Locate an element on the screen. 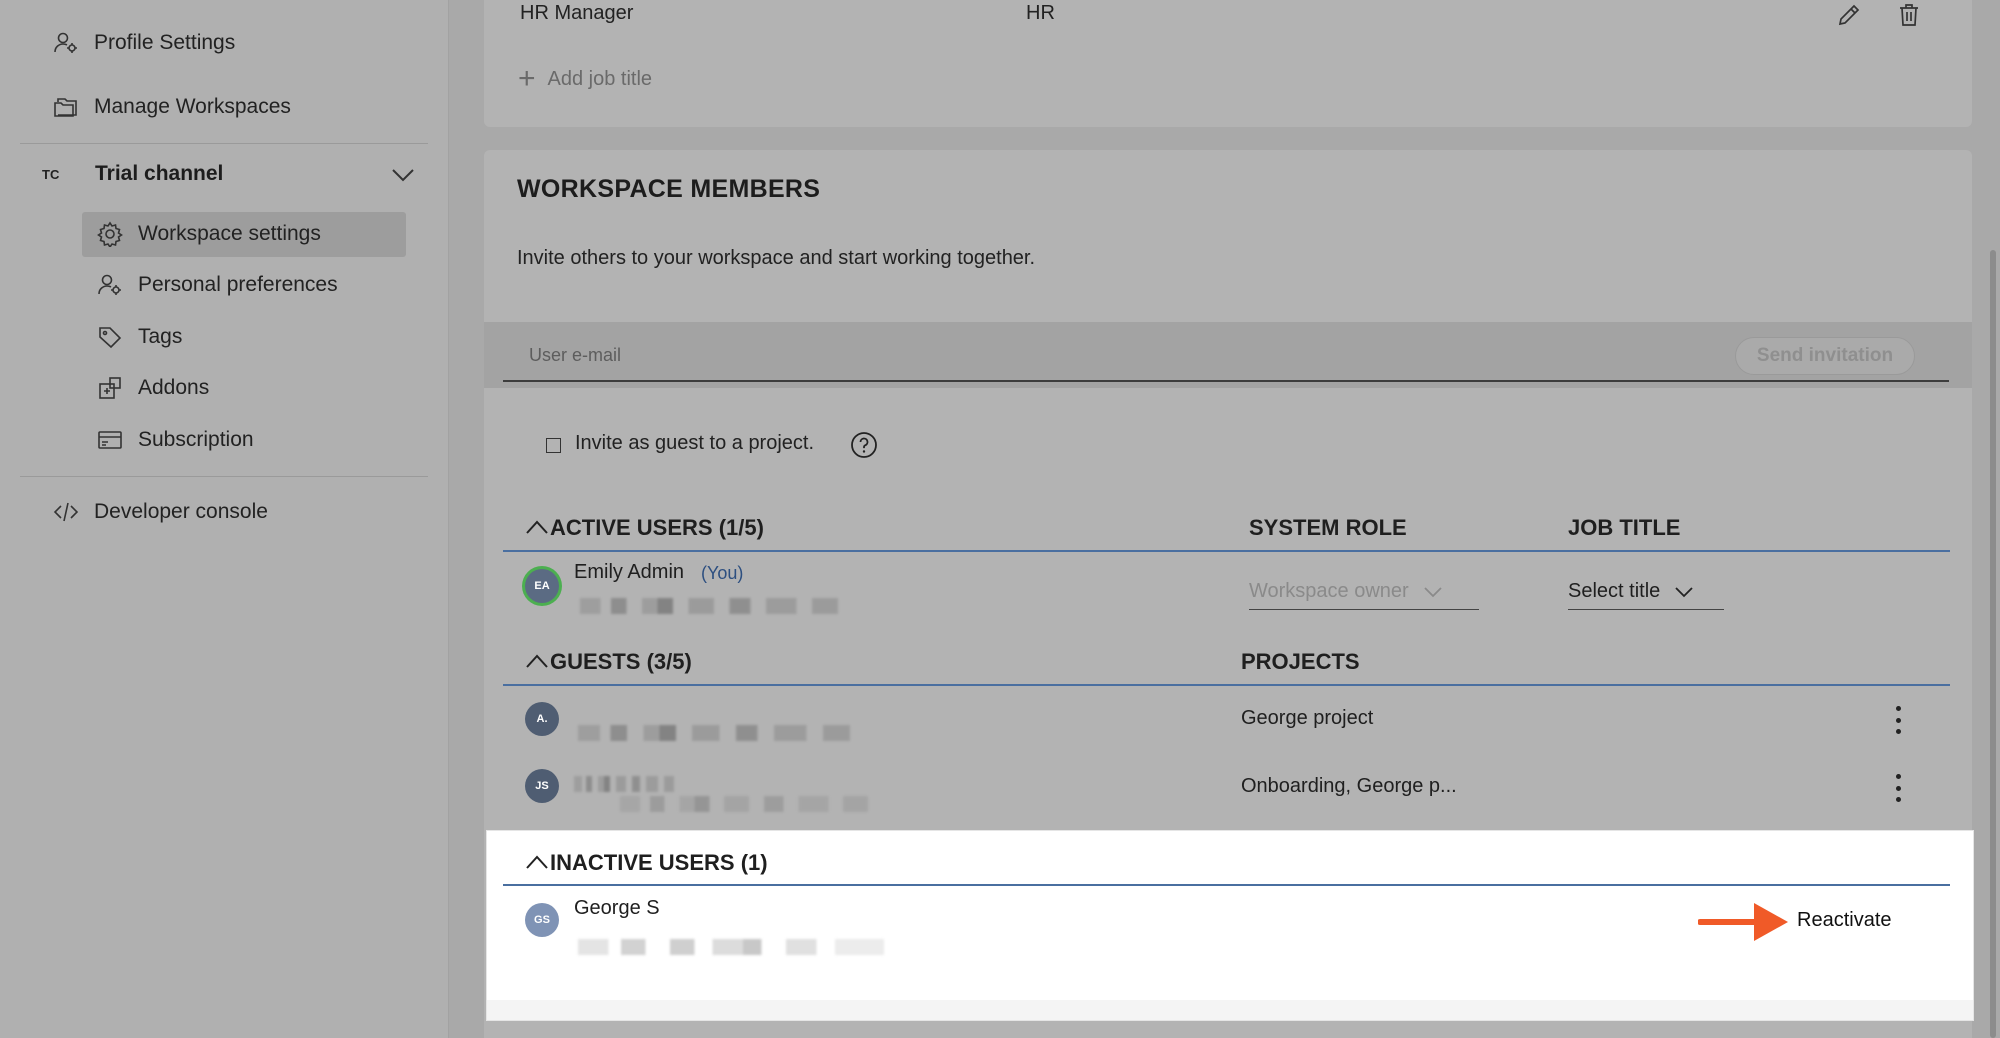 This screenshot has width=2000, height=1038. job-department-cell: HR is located at coordinates (1040, 13).